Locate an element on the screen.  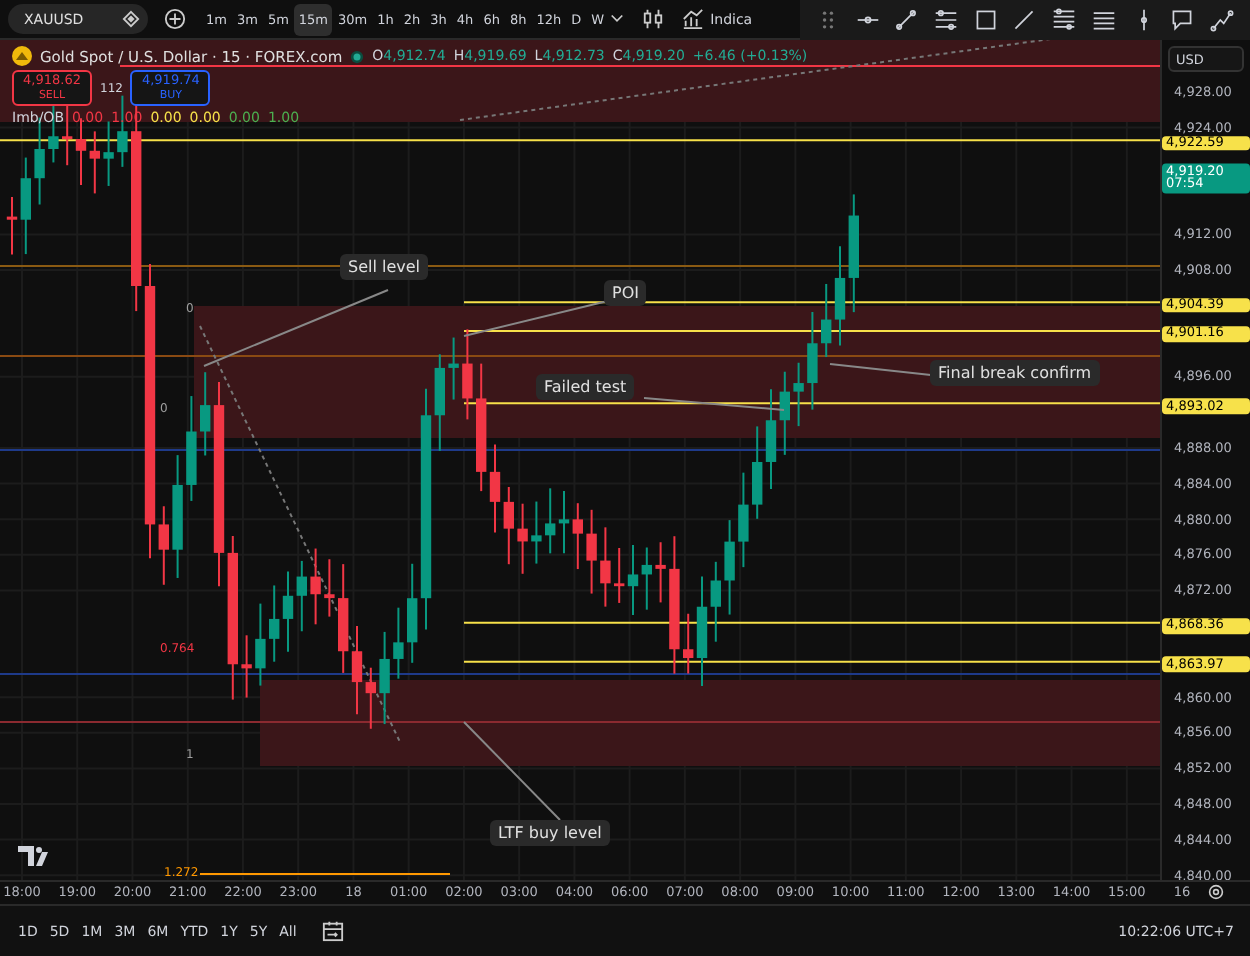
settings-icon is located at coordinates (1216, 892).